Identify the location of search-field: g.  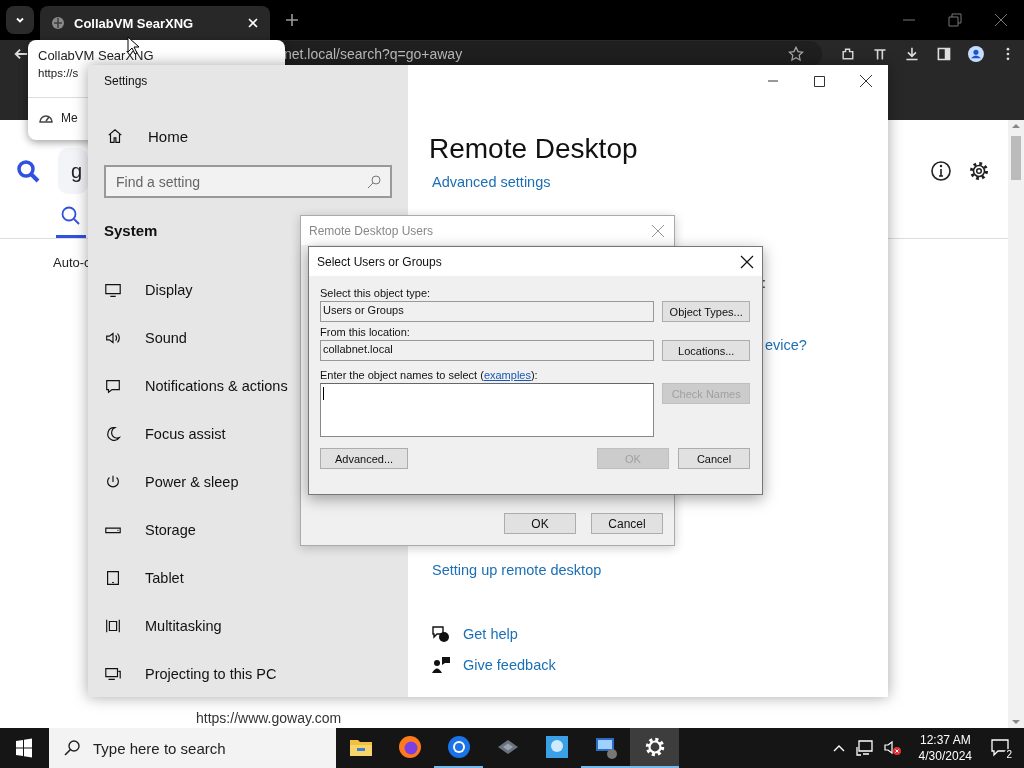
(73, 171).